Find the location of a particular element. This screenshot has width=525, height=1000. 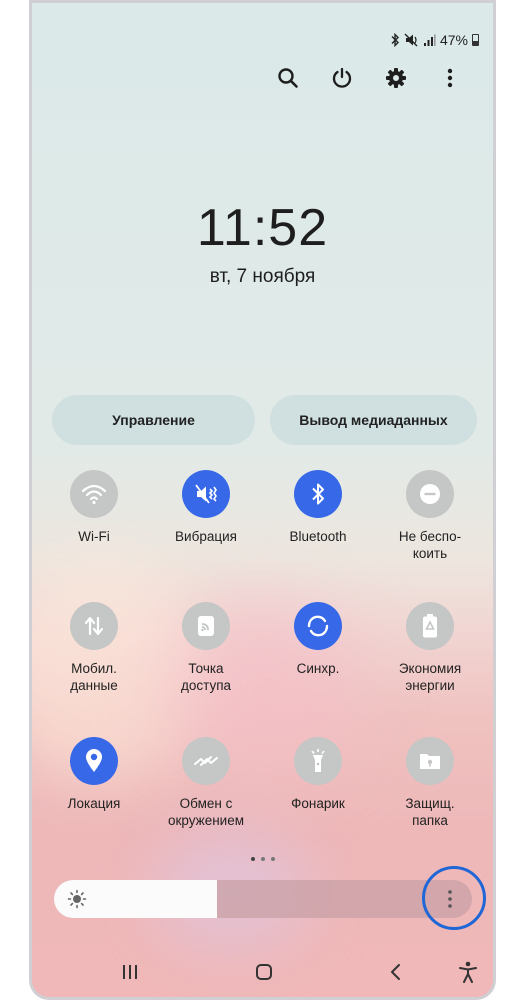

tile-label: Фонарик is located at coordinates (318, 803).